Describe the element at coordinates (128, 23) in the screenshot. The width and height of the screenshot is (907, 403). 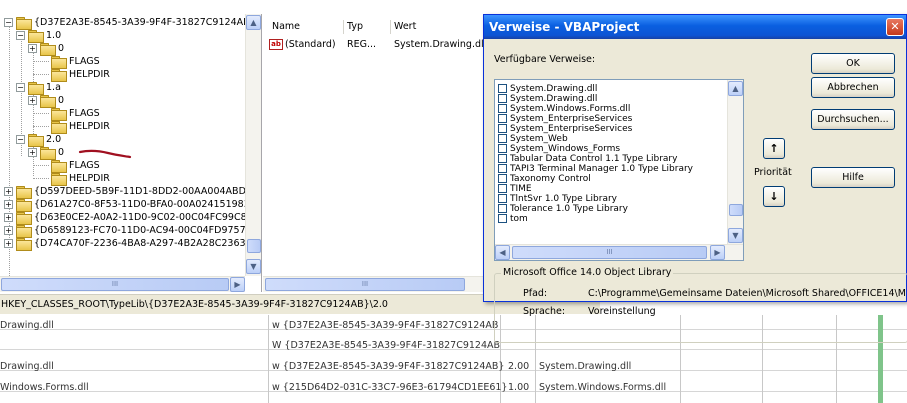
I see `tree-node: − {D37E2A3E-8545-3A39-9F4F-31827C9124AB}` at that location.